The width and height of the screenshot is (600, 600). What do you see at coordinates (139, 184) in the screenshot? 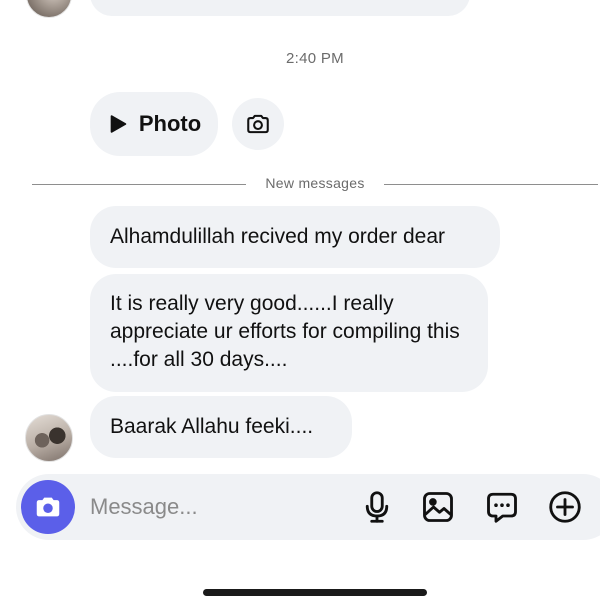
I see `divider-line-left` at bounding box center [139, 184].